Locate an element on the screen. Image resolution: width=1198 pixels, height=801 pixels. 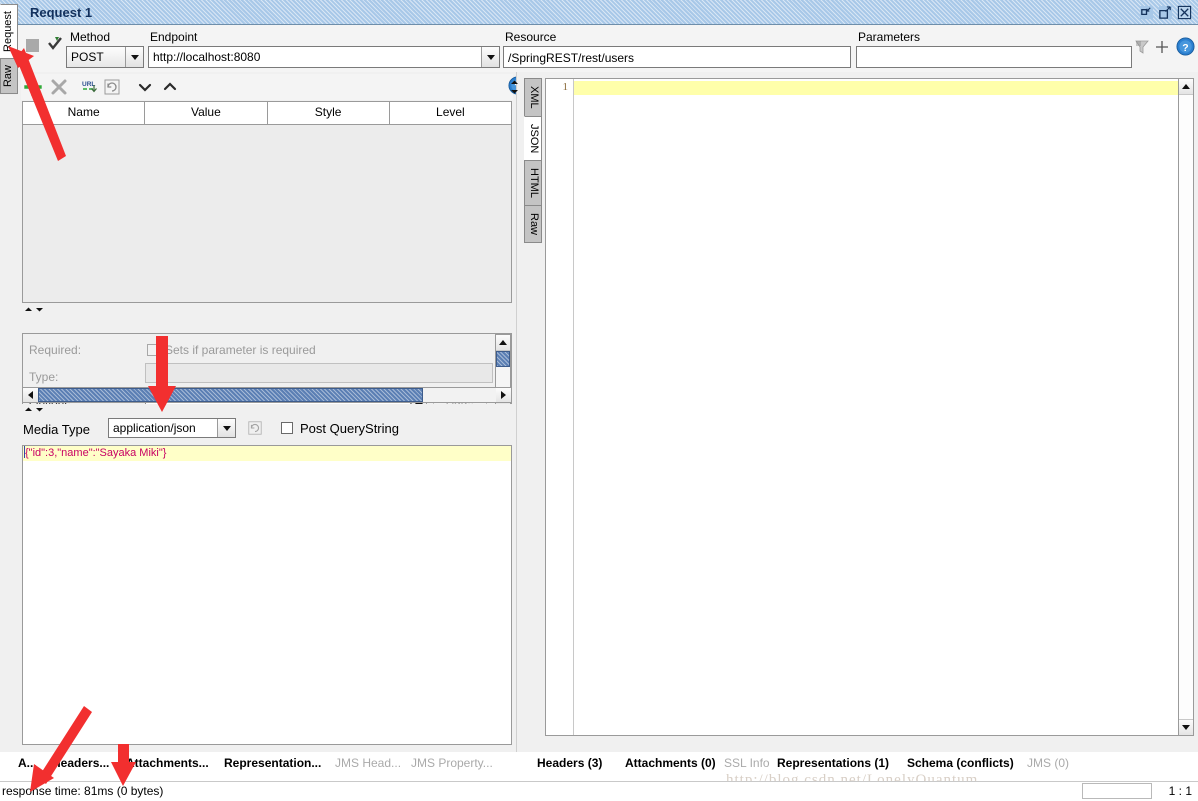
tab-response-attachments: Attachments (0) is located at coordinates (670, 763).